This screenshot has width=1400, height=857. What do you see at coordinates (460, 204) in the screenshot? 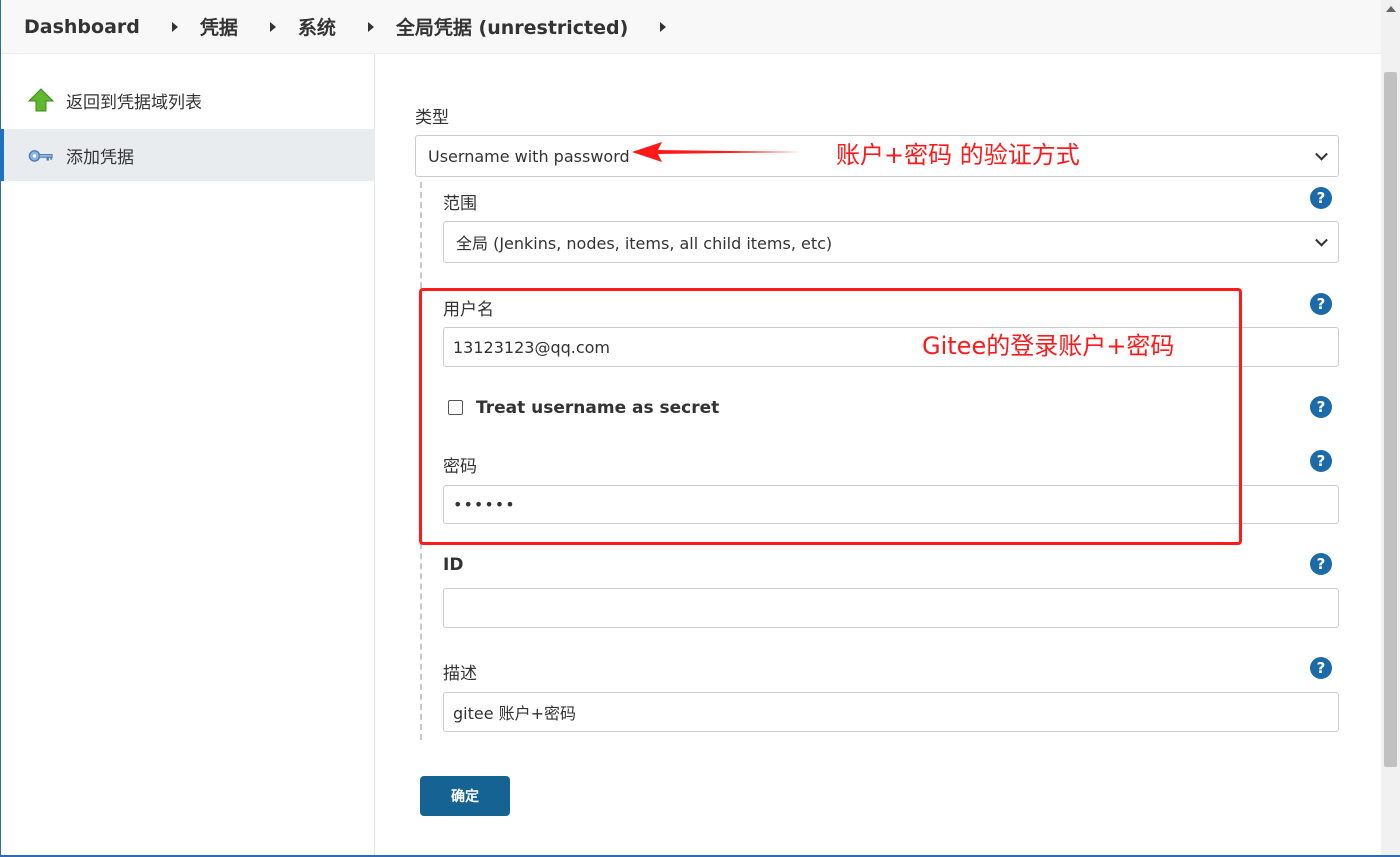
I see `scope-label: 范围` at bounding box center [460, 204].